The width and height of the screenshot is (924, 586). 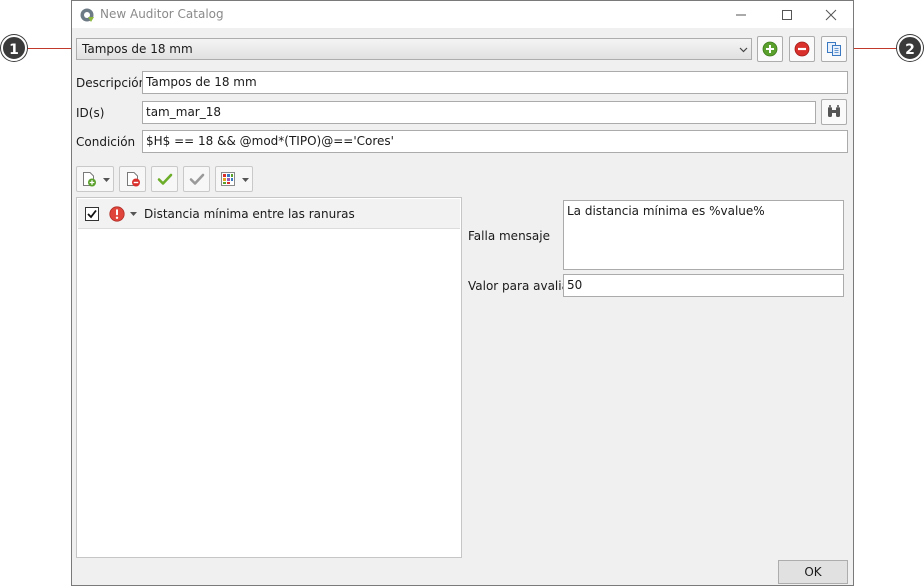 I want to click on checkbox-checkmark-icon, so click(x=92, y=214).